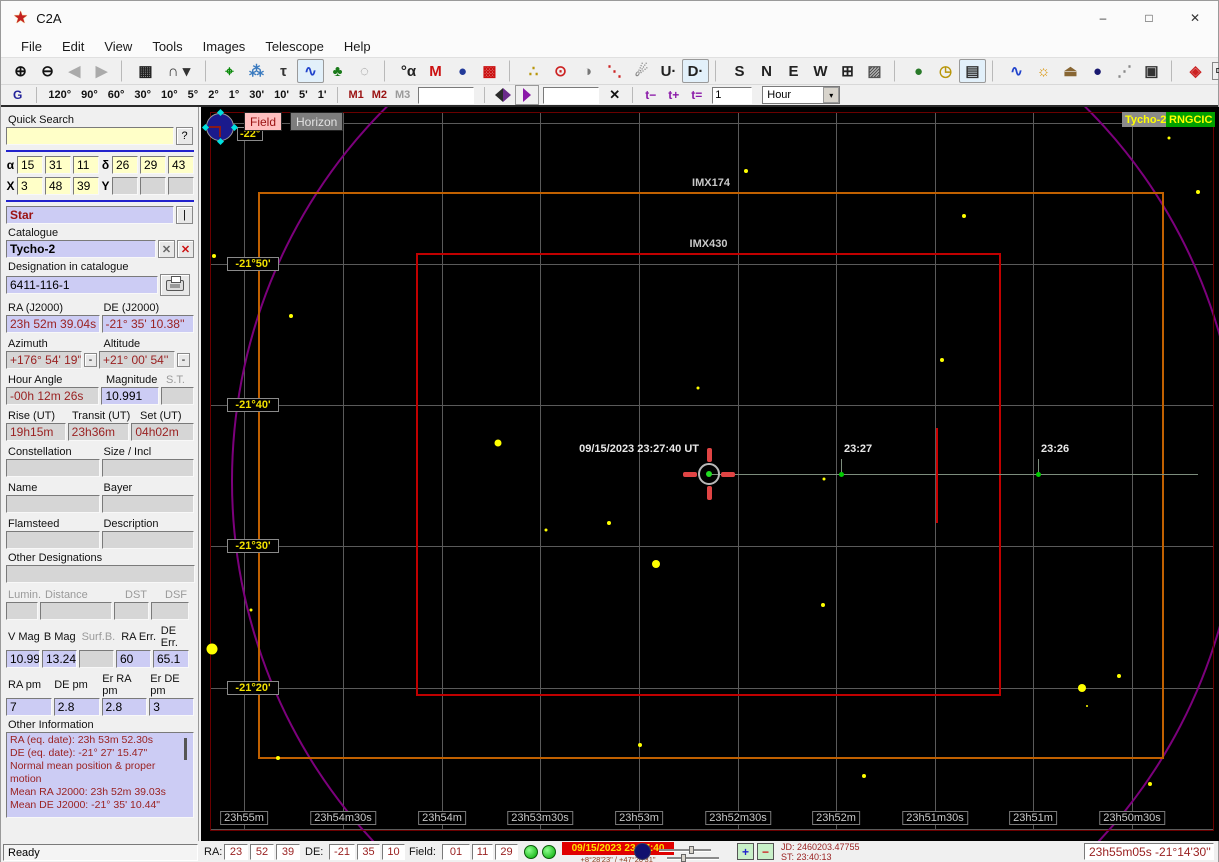  I want to click on catalogue-clear-icon: ✕, so click(166, 249).